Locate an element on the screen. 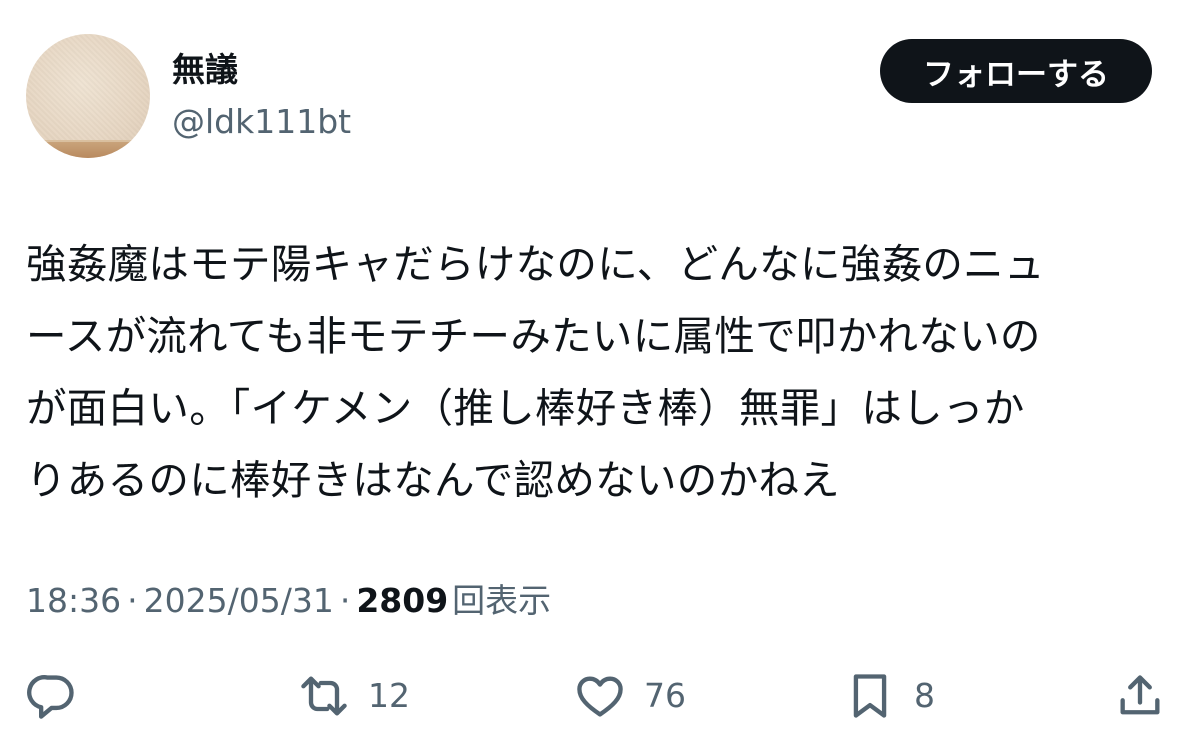  tweet-meta: 18:36 · 2025/05/31 · 2809 回表示 is located at coordinates (288, 601).